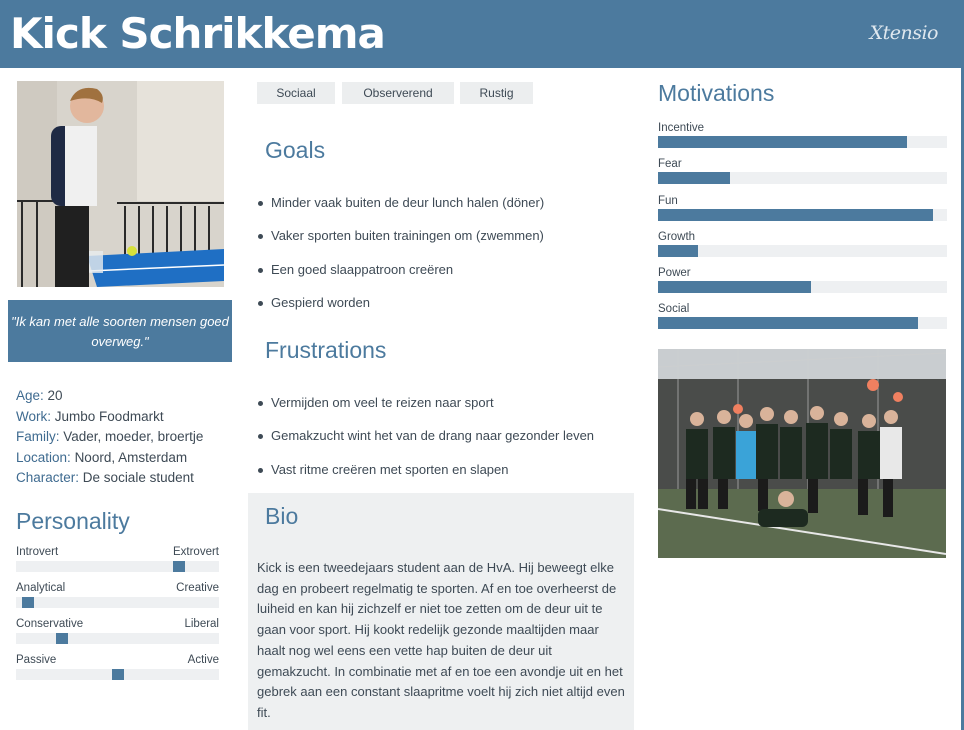 This screenshot has width=964, height=730. Describe the element at coordinates (400, 311) in the screenshot. I see `goal-item: Gespierd worden` at that location.